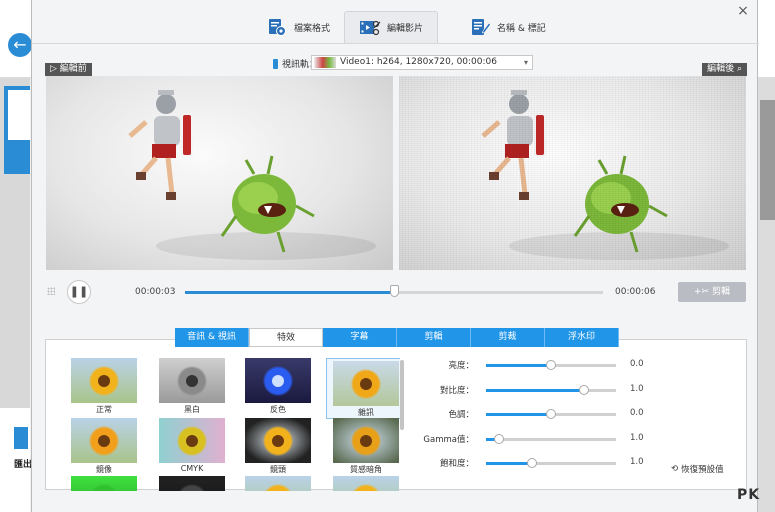 The width and height of the screenshot is (775, 512). I want to click on tab-file-format-label: 檔案格式, so click(312, 28).